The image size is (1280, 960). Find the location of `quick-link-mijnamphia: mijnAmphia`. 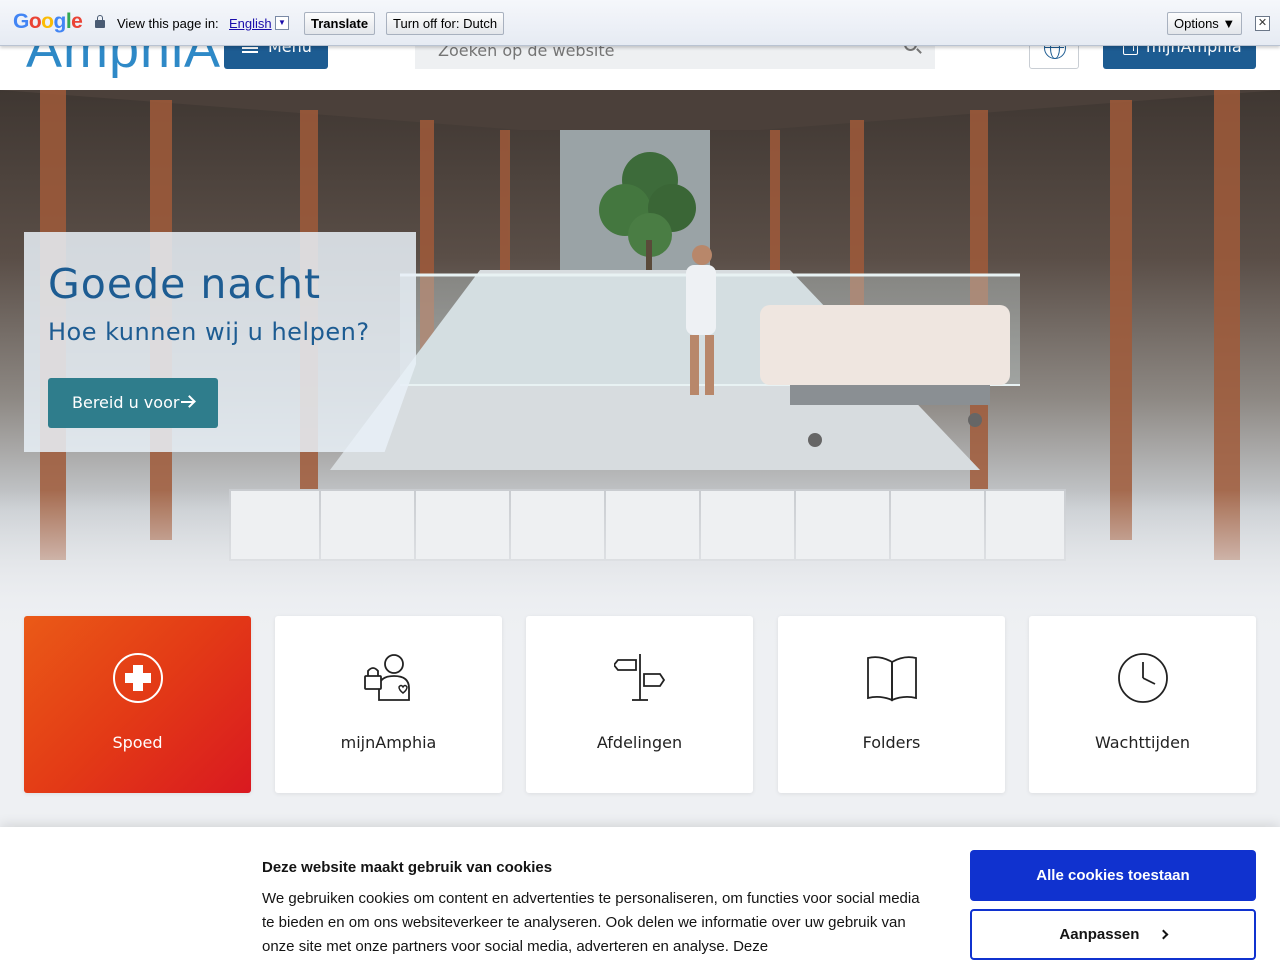

quick-link-mijnamphia: mijnAmphia is located at coordinates (388, 704).